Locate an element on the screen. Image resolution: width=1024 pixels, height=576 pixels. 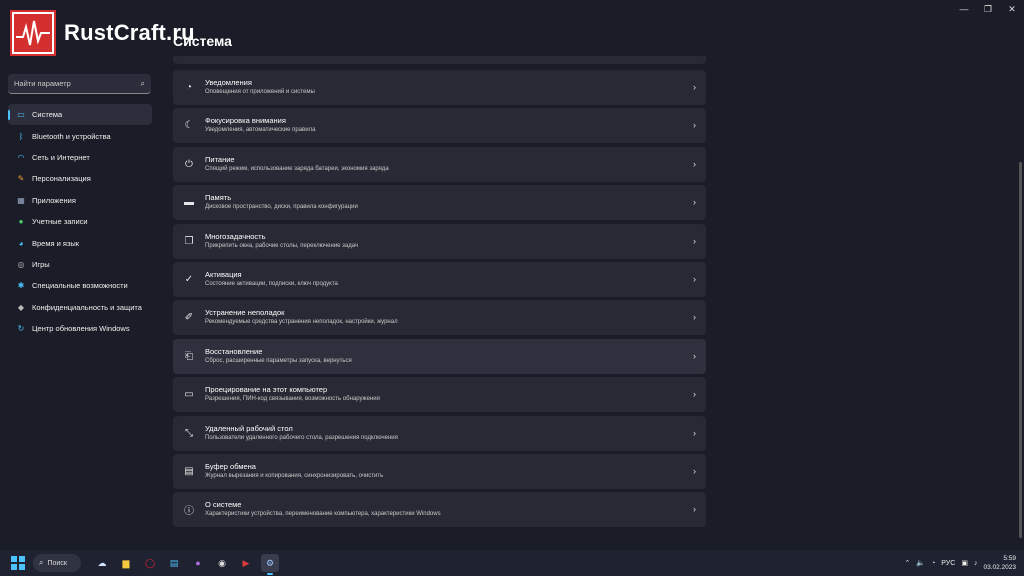
weather-icon: ☁ is located at coordinates (102, 563).